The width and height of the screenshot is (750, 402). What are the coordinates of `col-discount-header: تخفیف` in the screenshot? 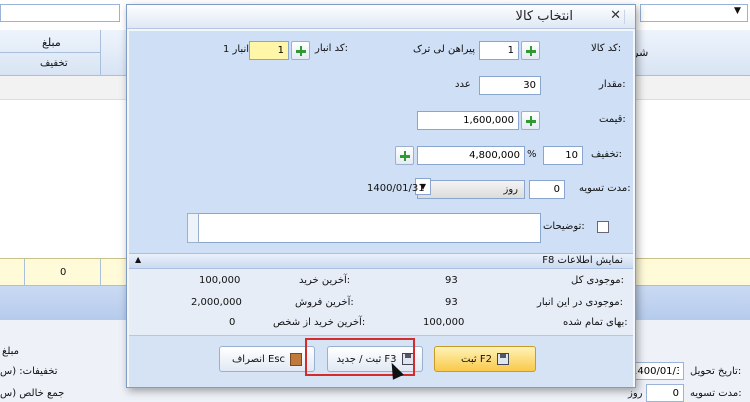 It's located at (54, 63).